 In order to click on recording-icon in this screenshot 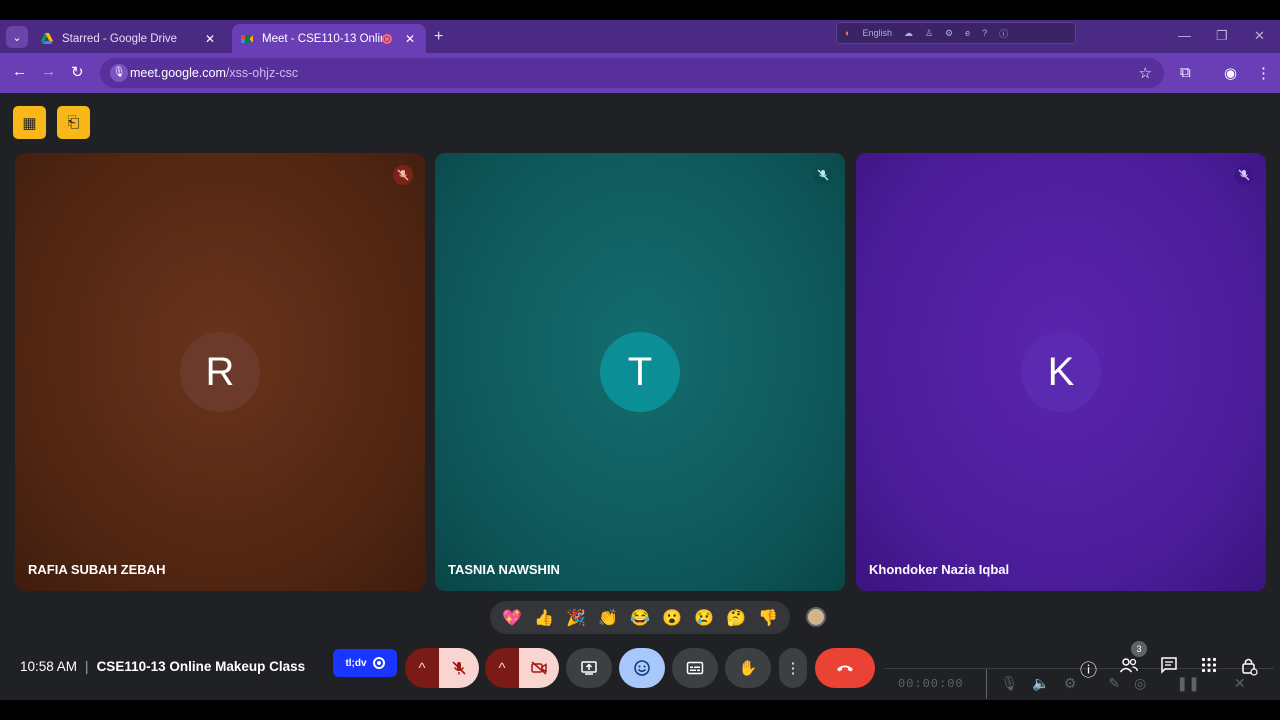, I will do `click(387, 38)`.